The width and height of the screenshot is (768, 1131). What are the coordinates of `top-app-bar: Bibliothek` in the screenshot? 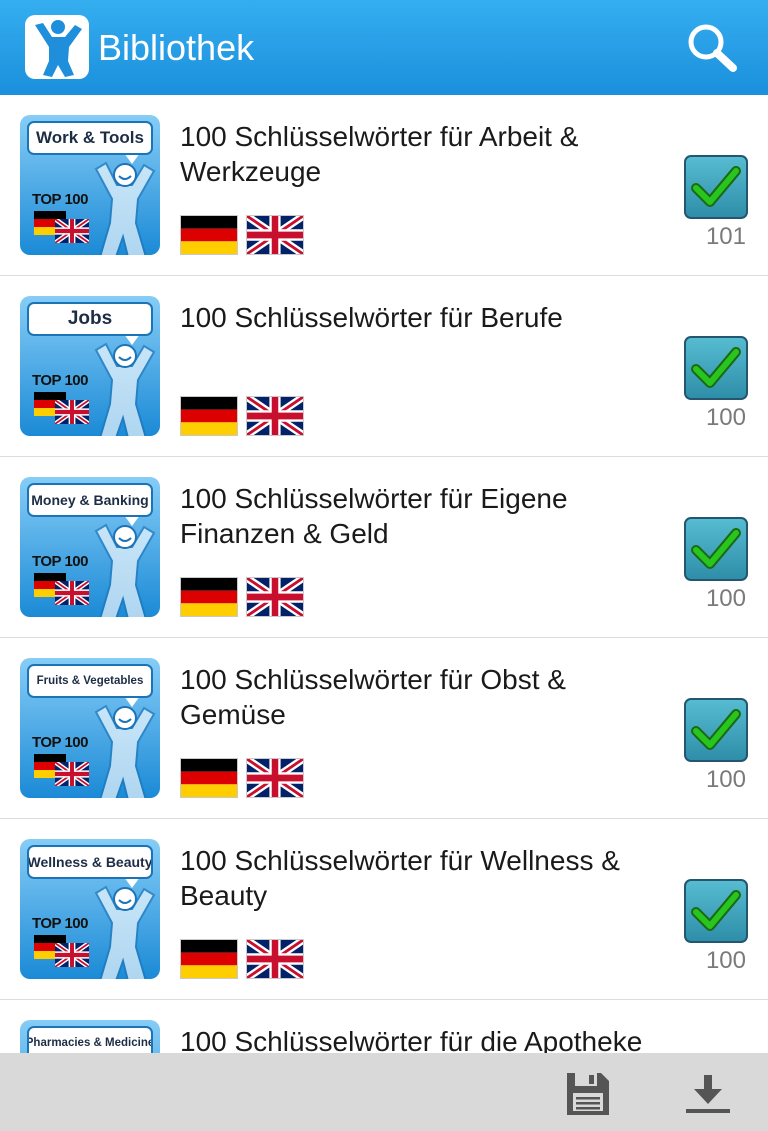 It's located at (384, 47).